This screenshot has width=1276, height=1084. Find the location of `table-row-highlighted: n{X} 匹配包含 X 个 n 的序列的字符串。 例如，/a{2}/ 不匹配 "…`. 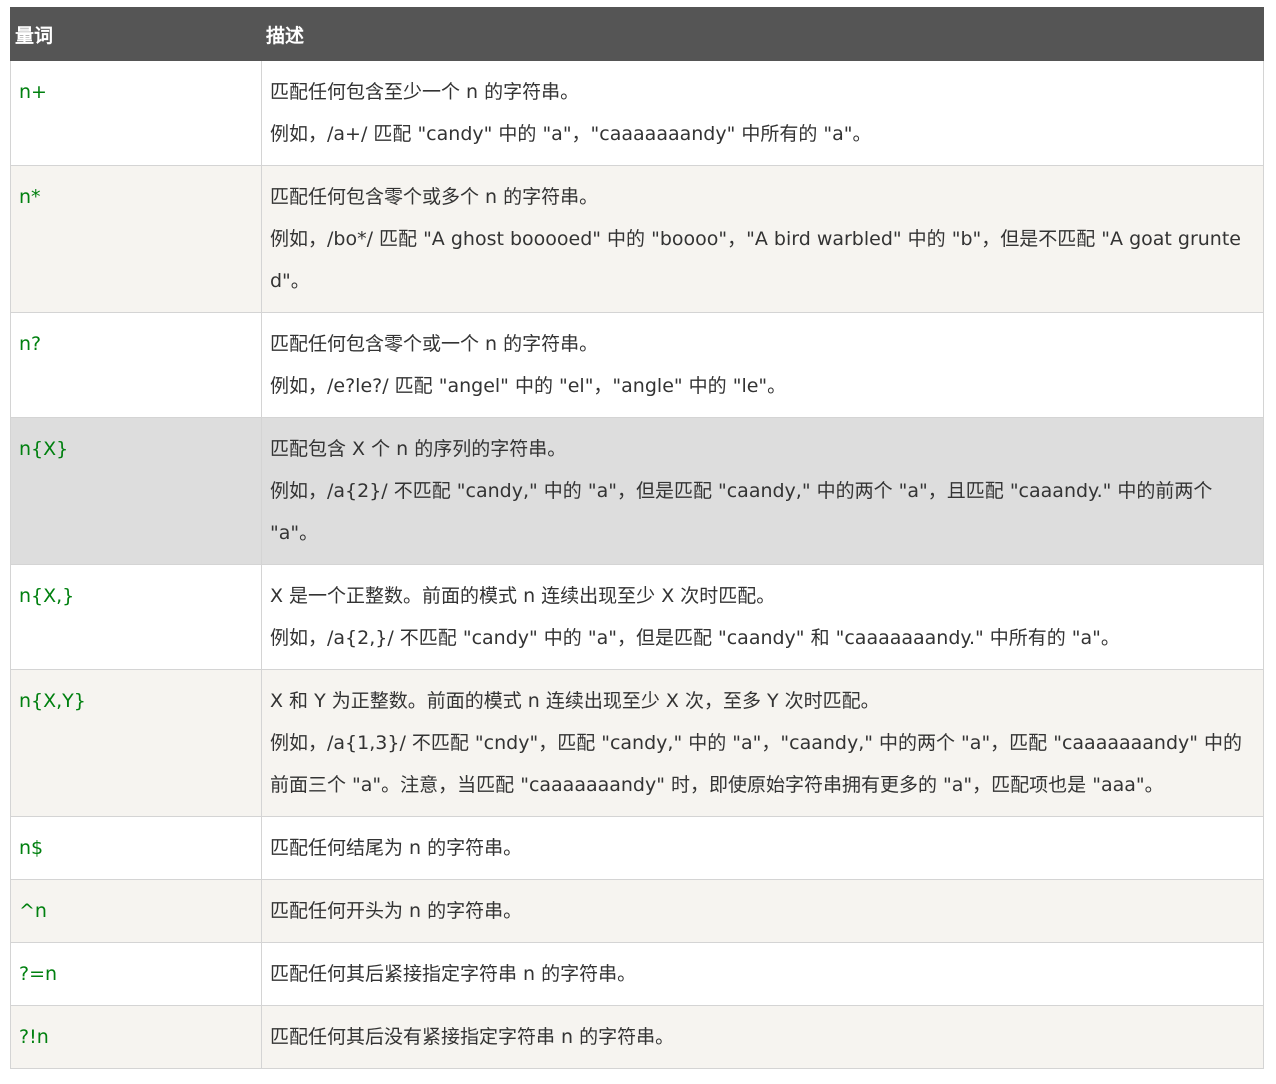

table-row-highlighted: n{X} 匹配包含 X 个 n 的序列的字符串。 例如，/a{2}/ 不匹配 "… is located at coordinates (637, 491).